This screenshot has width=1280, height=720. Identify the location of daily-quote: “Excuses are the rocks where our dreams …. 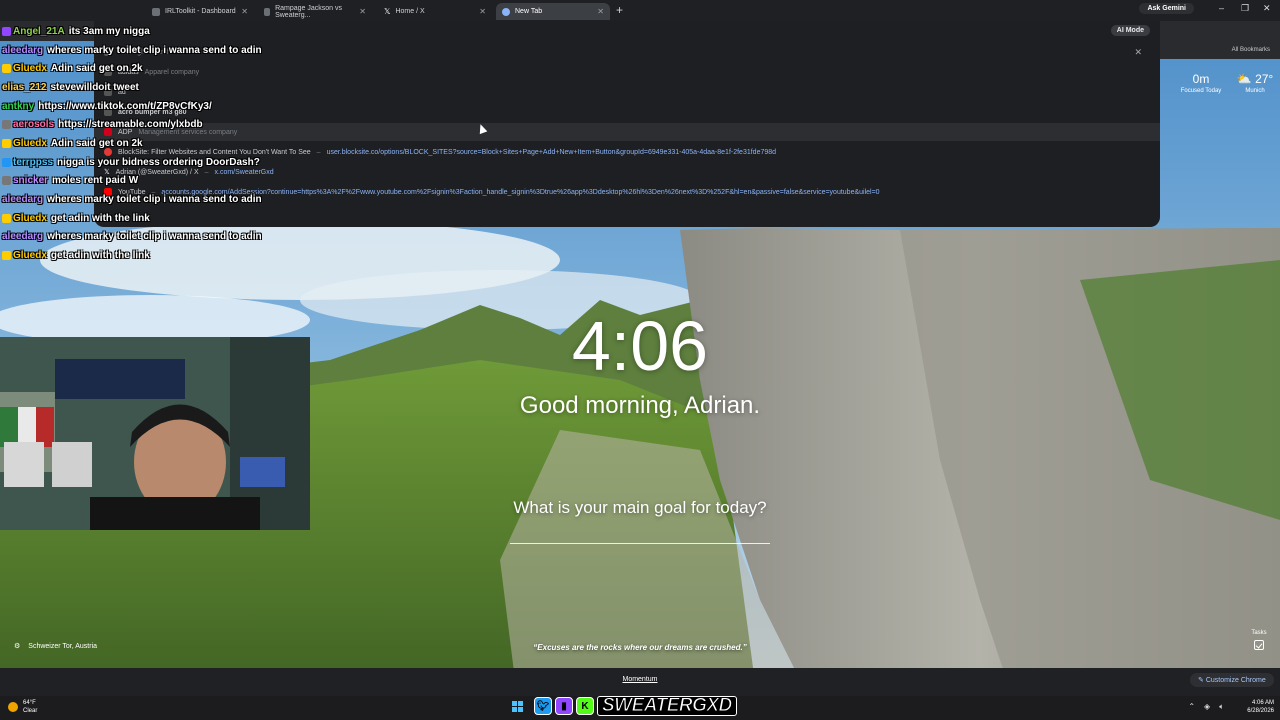
(640, 647).